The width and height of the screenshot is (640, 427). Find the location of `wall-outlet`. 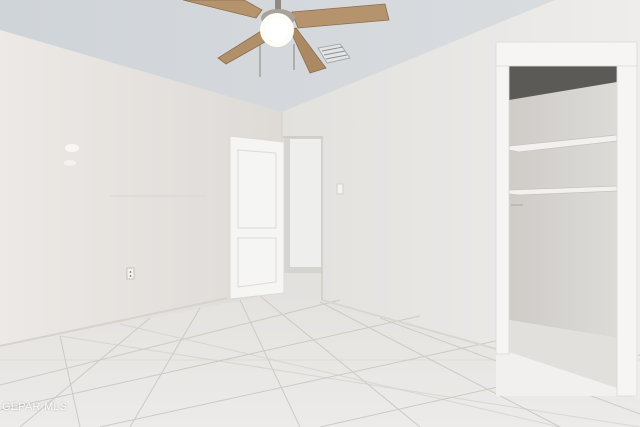

wall-outlet is located at coordinates (130, 273).